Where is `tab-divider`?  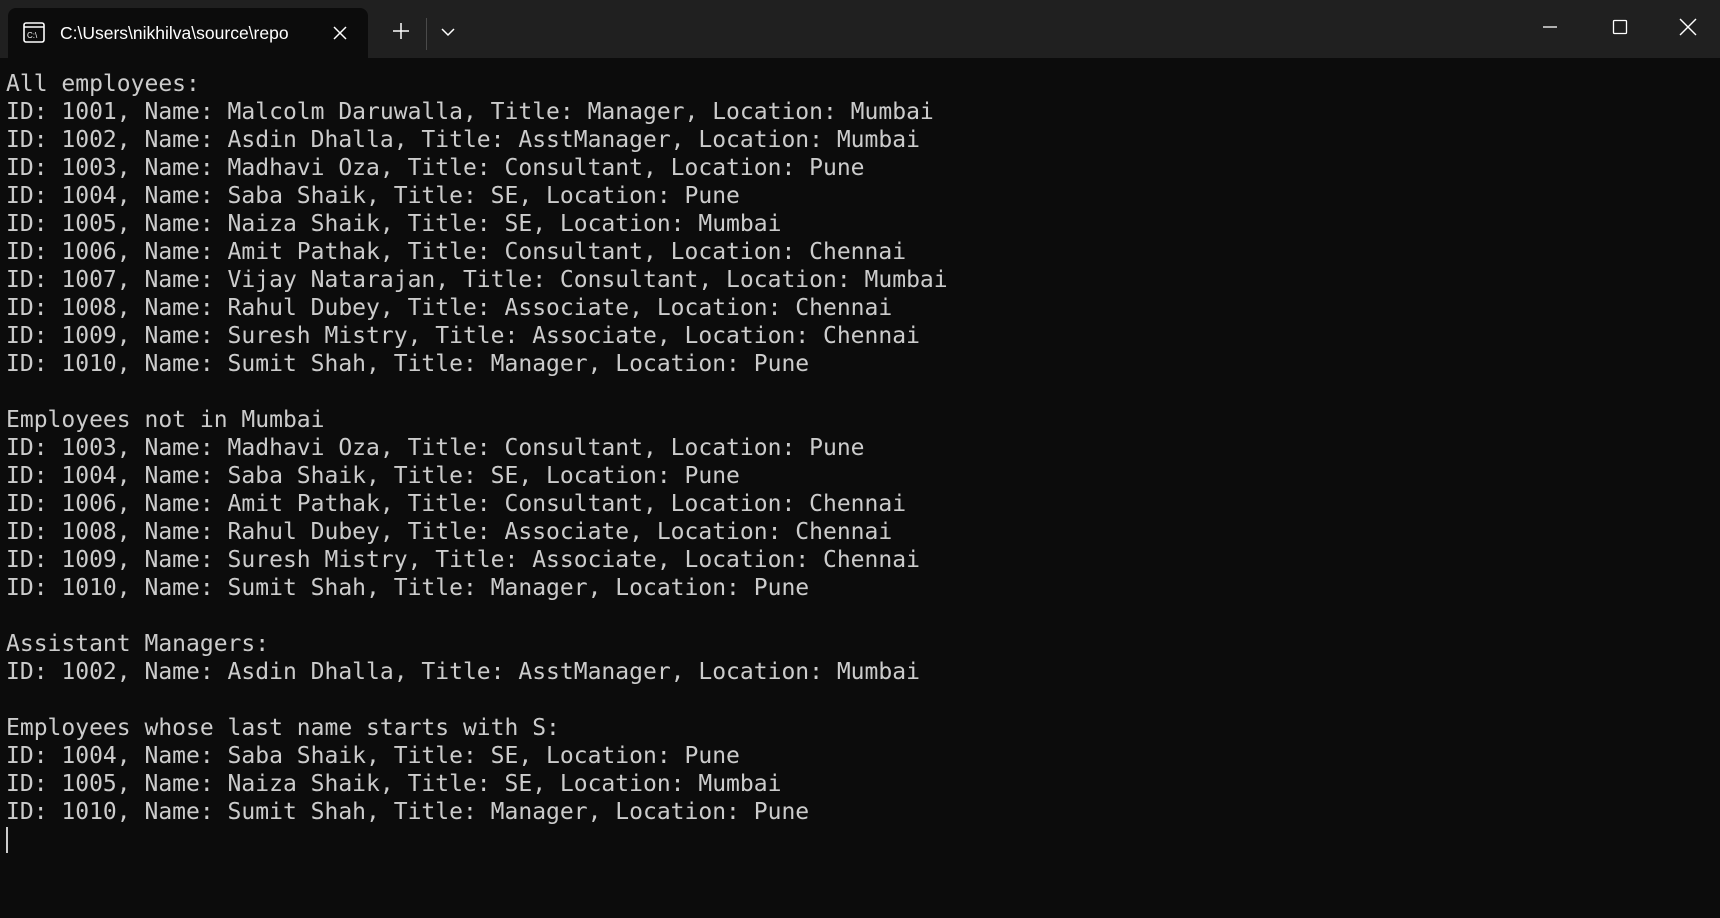
tab-divider is located at coordinates (426, 34).